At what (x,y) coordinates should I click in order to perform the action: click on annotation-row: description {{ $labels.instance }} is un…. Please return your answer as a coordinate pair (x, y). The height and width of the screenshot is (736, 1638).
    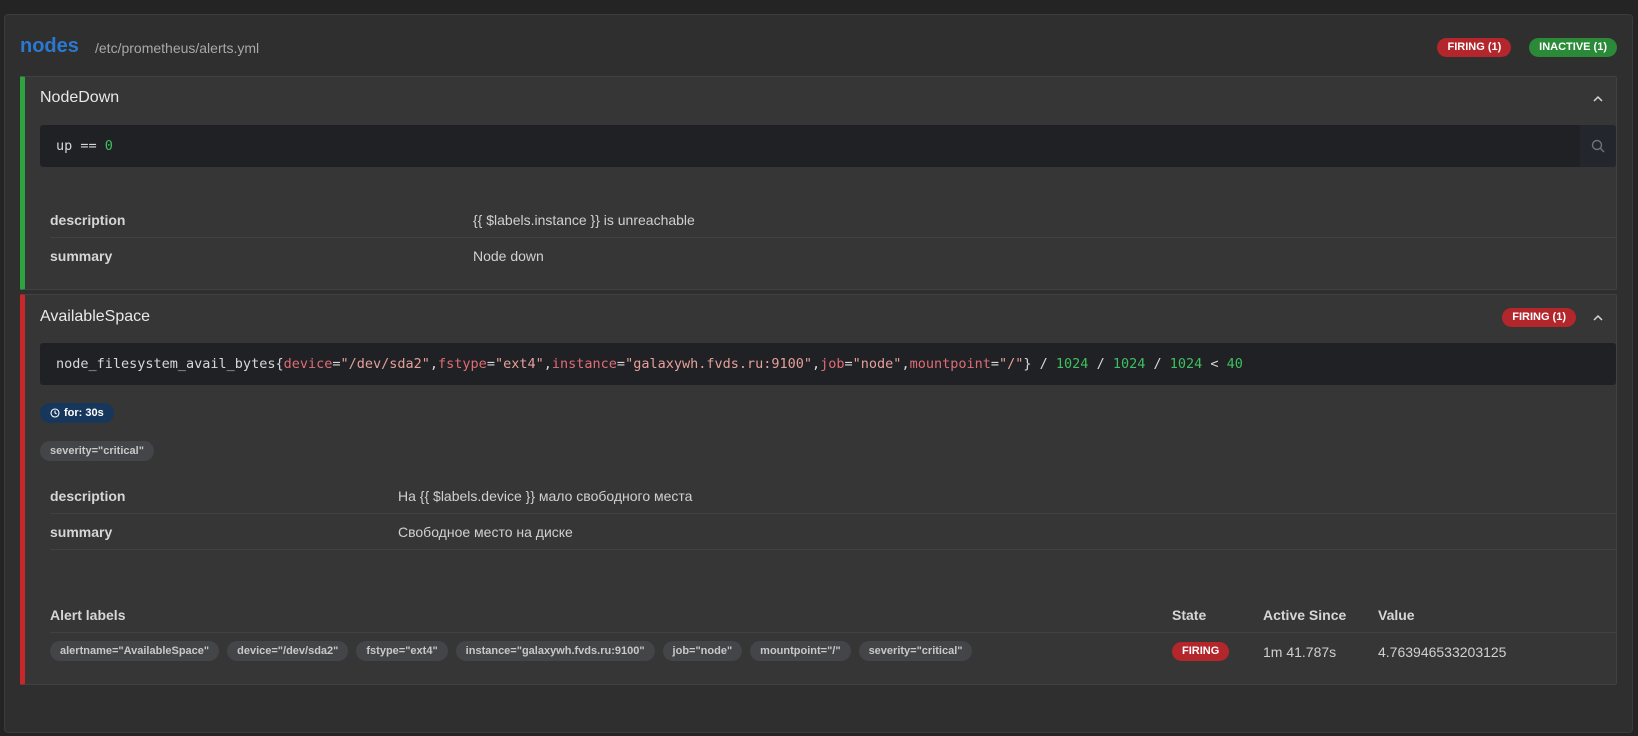
    Looking at the image, I should click on (833, 220).